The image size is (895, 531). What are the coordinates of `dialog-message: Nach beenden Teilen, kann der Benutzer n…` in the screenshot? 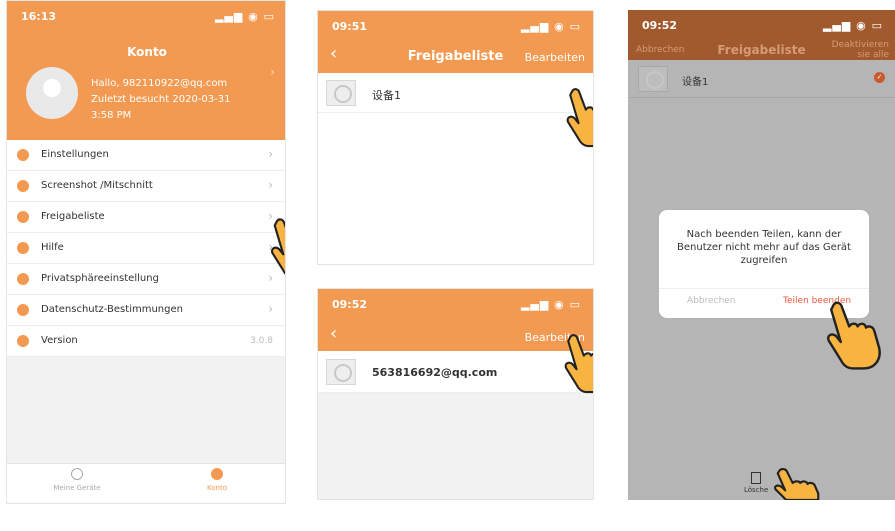 It's located at (764, 247).